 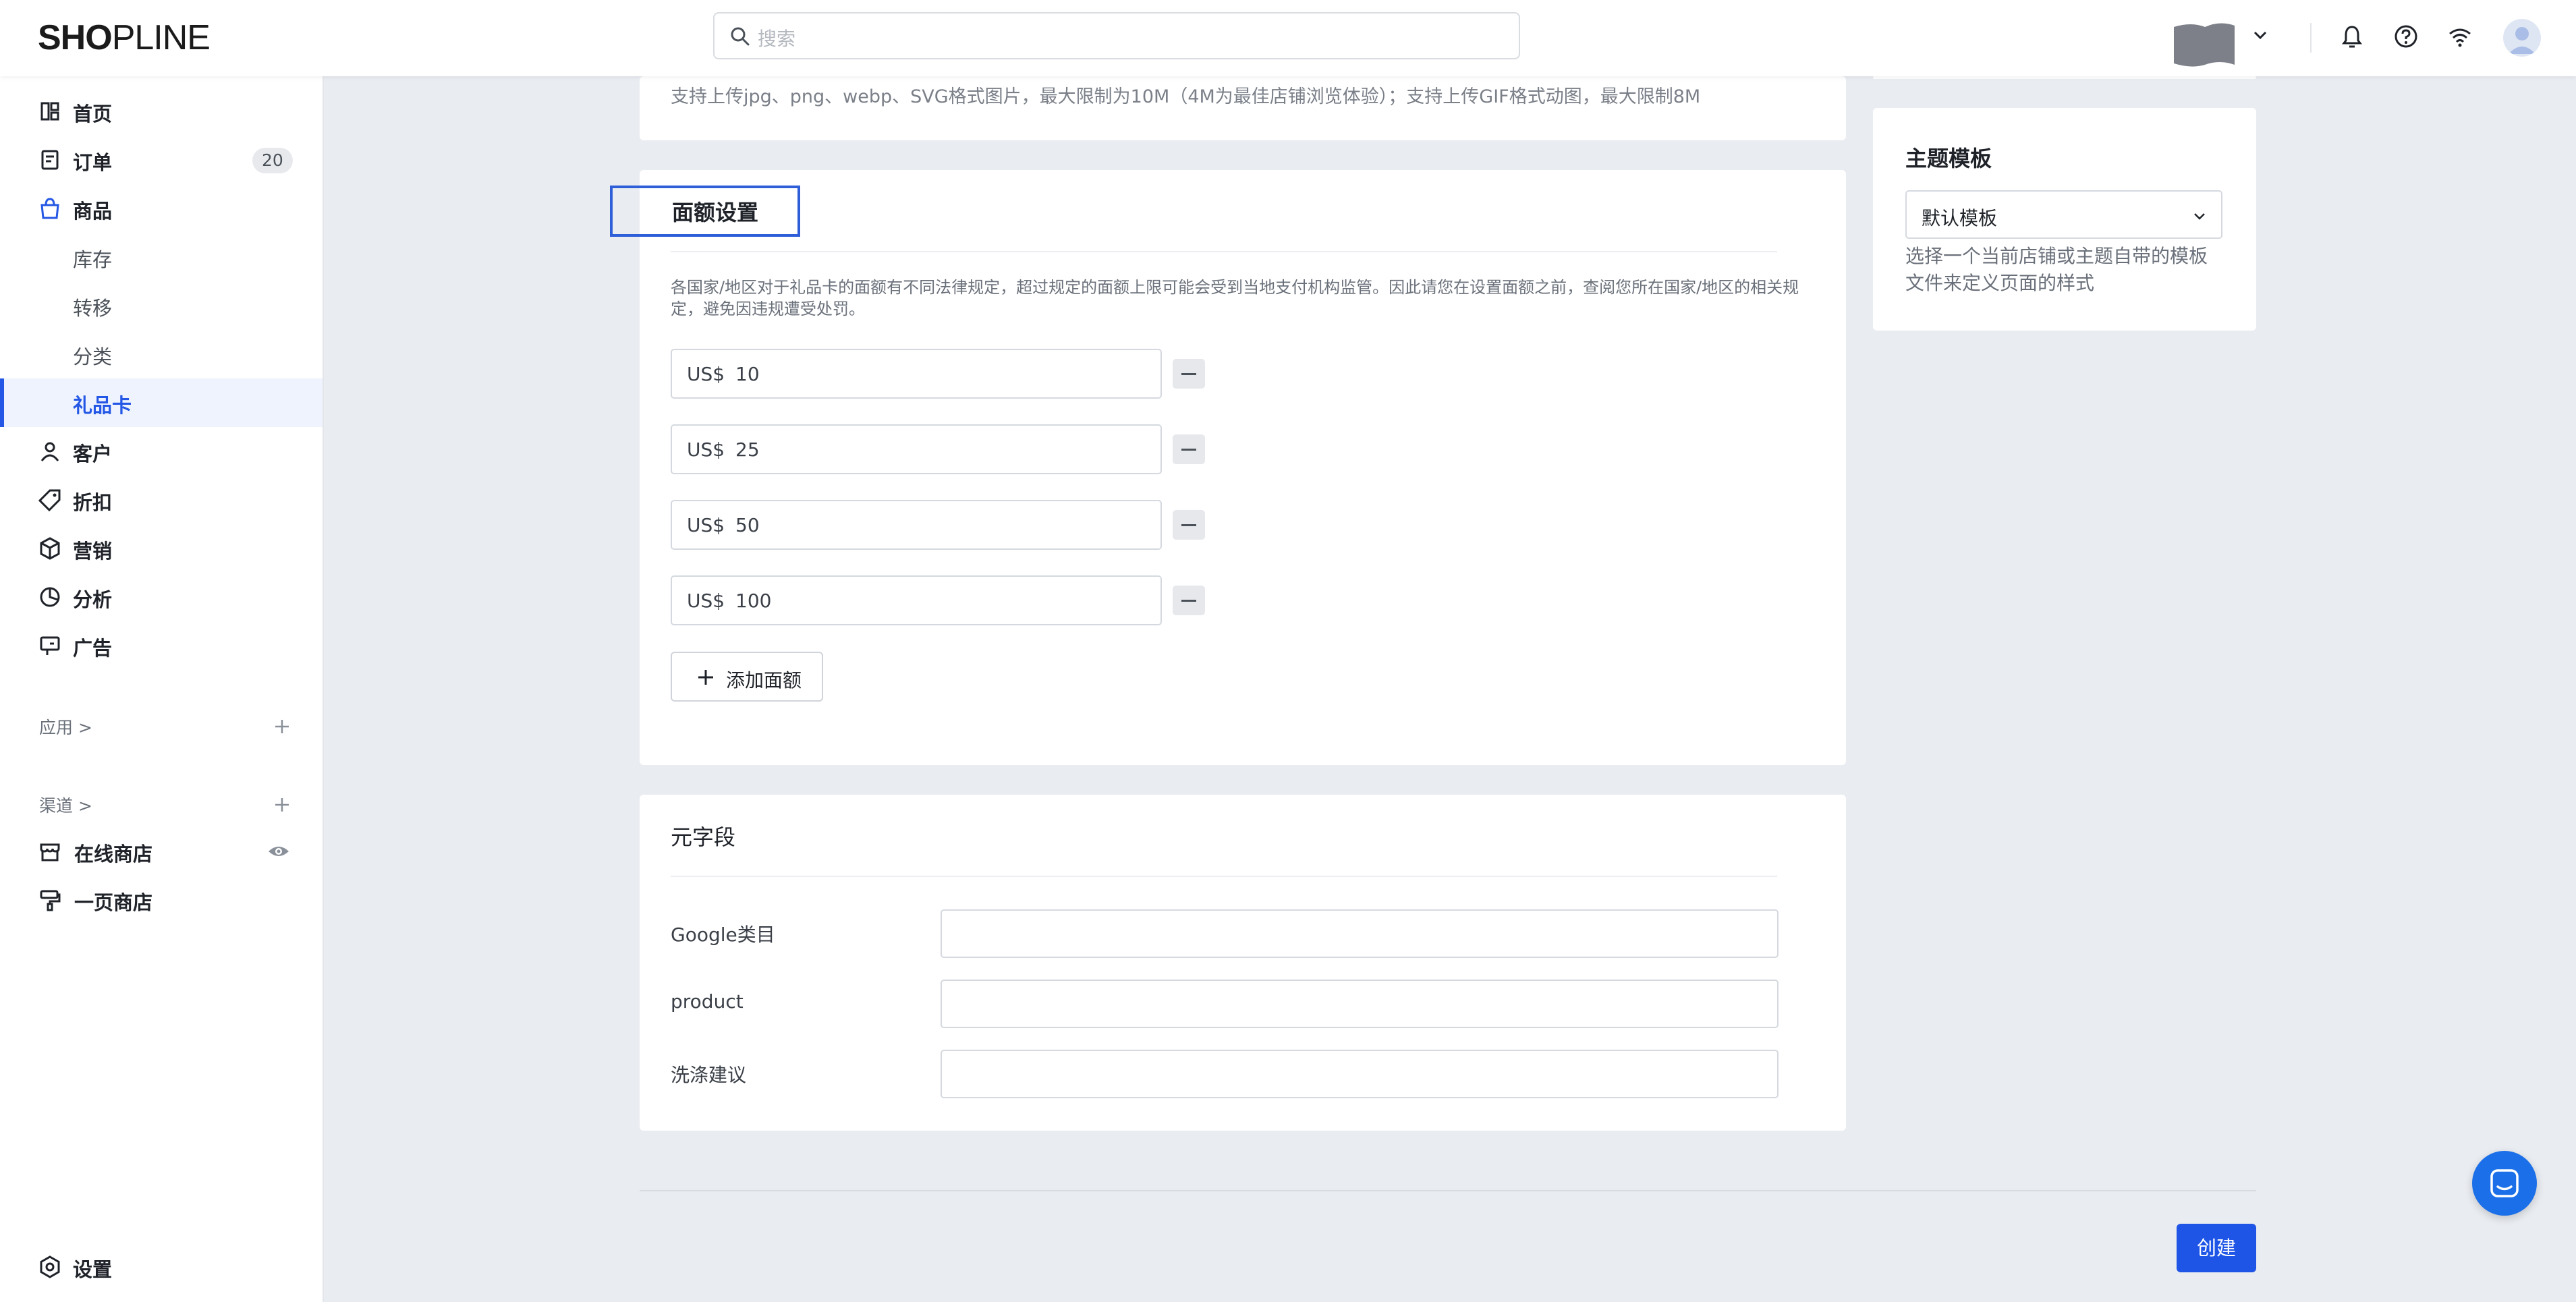 I want to click on sidebar-item-label: 设置, so click(x=93, y=1269).